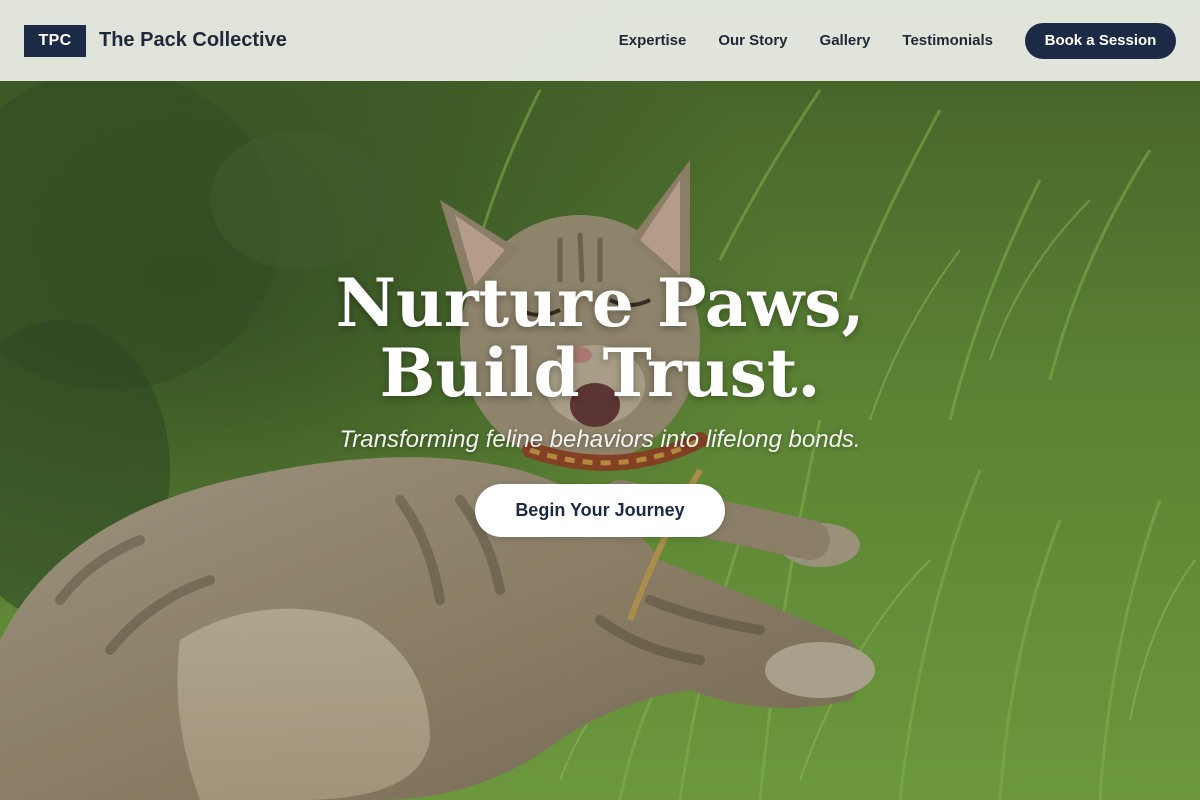  What do you see at coordinates (806, 40) in the screenshot?
I see `main-nav: Expertise Our Story Gallery Testimonials` at bounding box center [806, 40].